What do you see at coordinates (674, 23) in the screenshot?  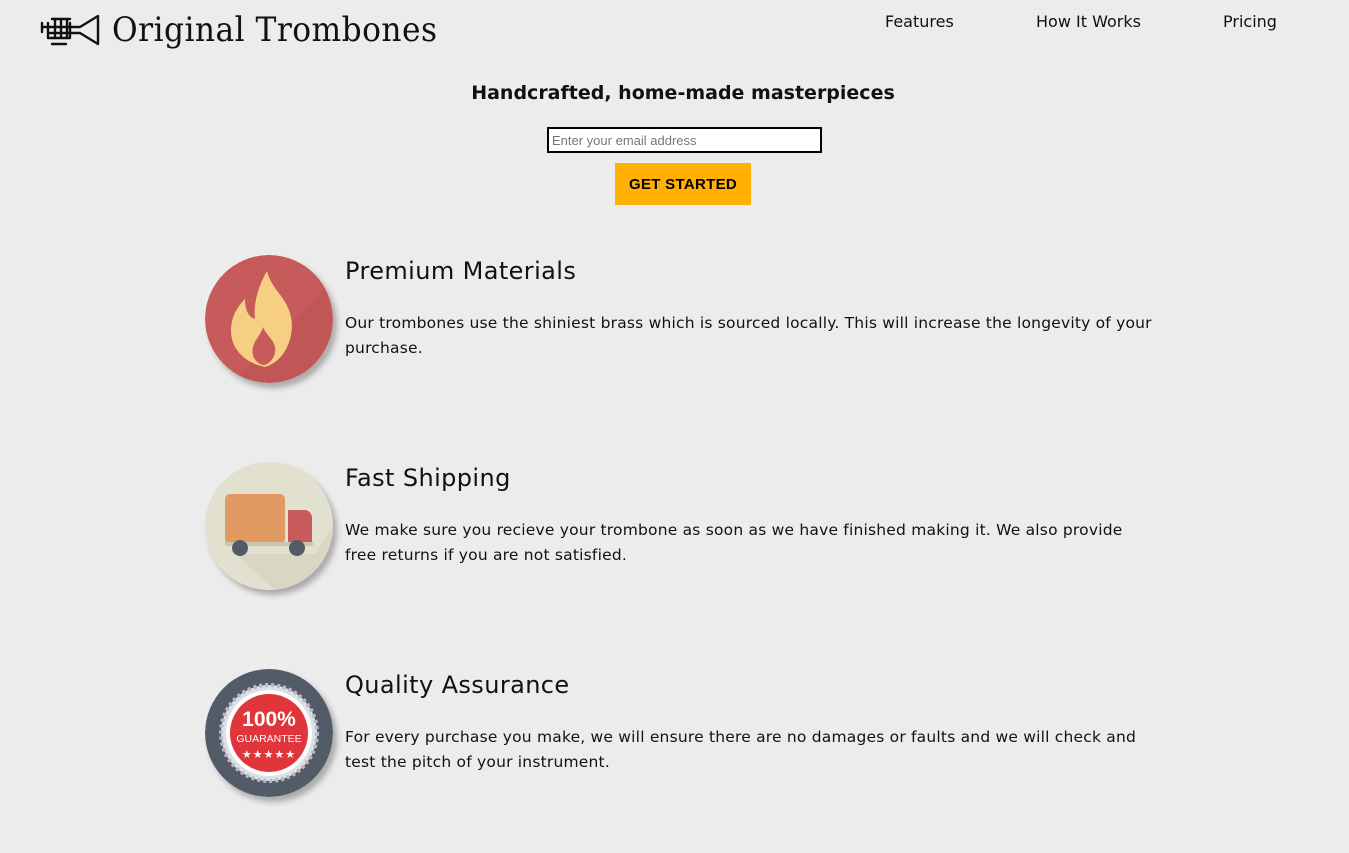 I see `main-nav: Features How It Works Pricing` at bounding box center [674, 23].